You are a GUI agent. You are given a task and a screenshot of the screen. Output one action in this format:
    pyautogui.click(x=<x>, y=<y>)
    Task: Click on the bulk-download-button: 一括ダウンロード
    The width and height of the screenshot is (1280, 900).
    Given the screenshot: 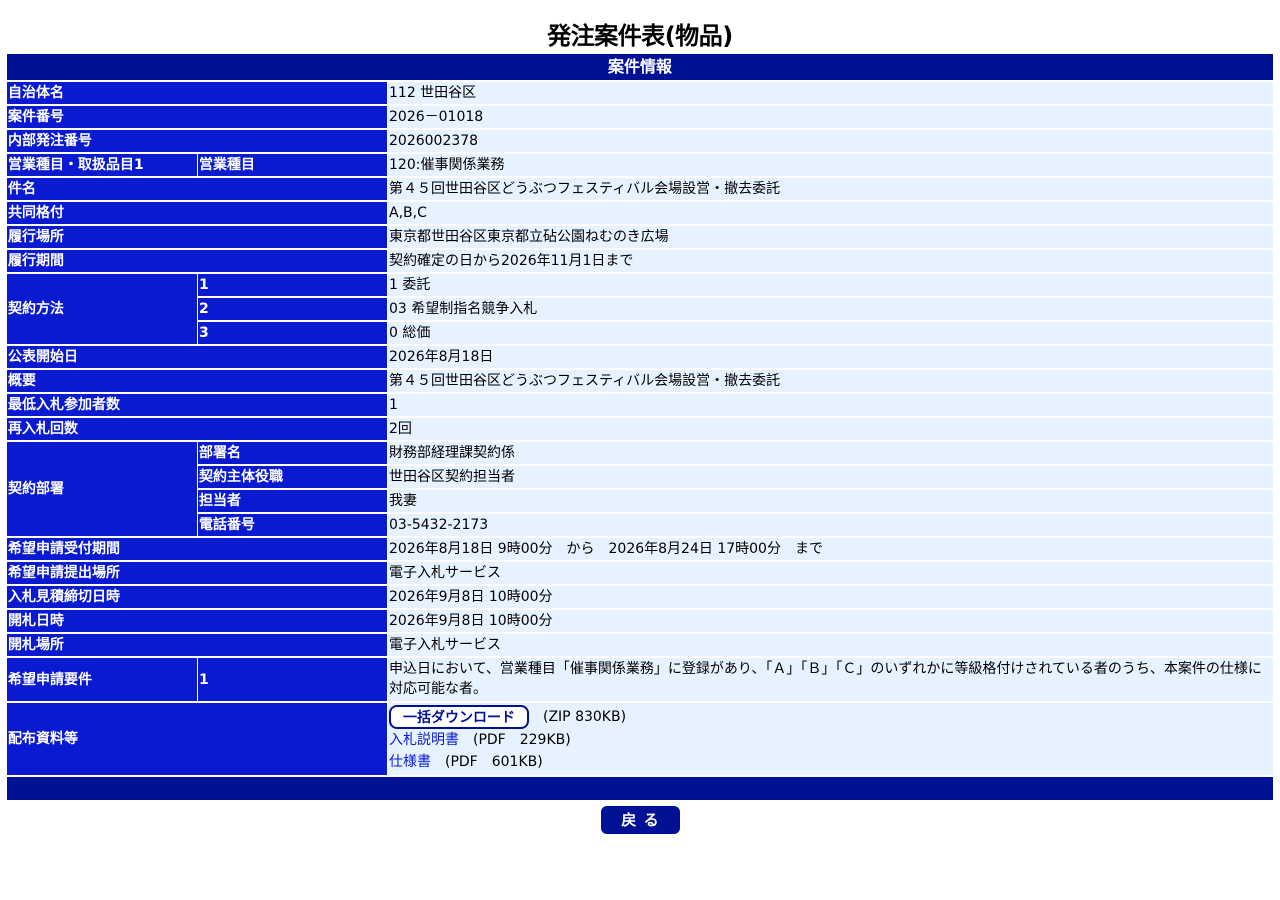 What is the action you would take?
    pyautogui.click(x=459, y=717)
    